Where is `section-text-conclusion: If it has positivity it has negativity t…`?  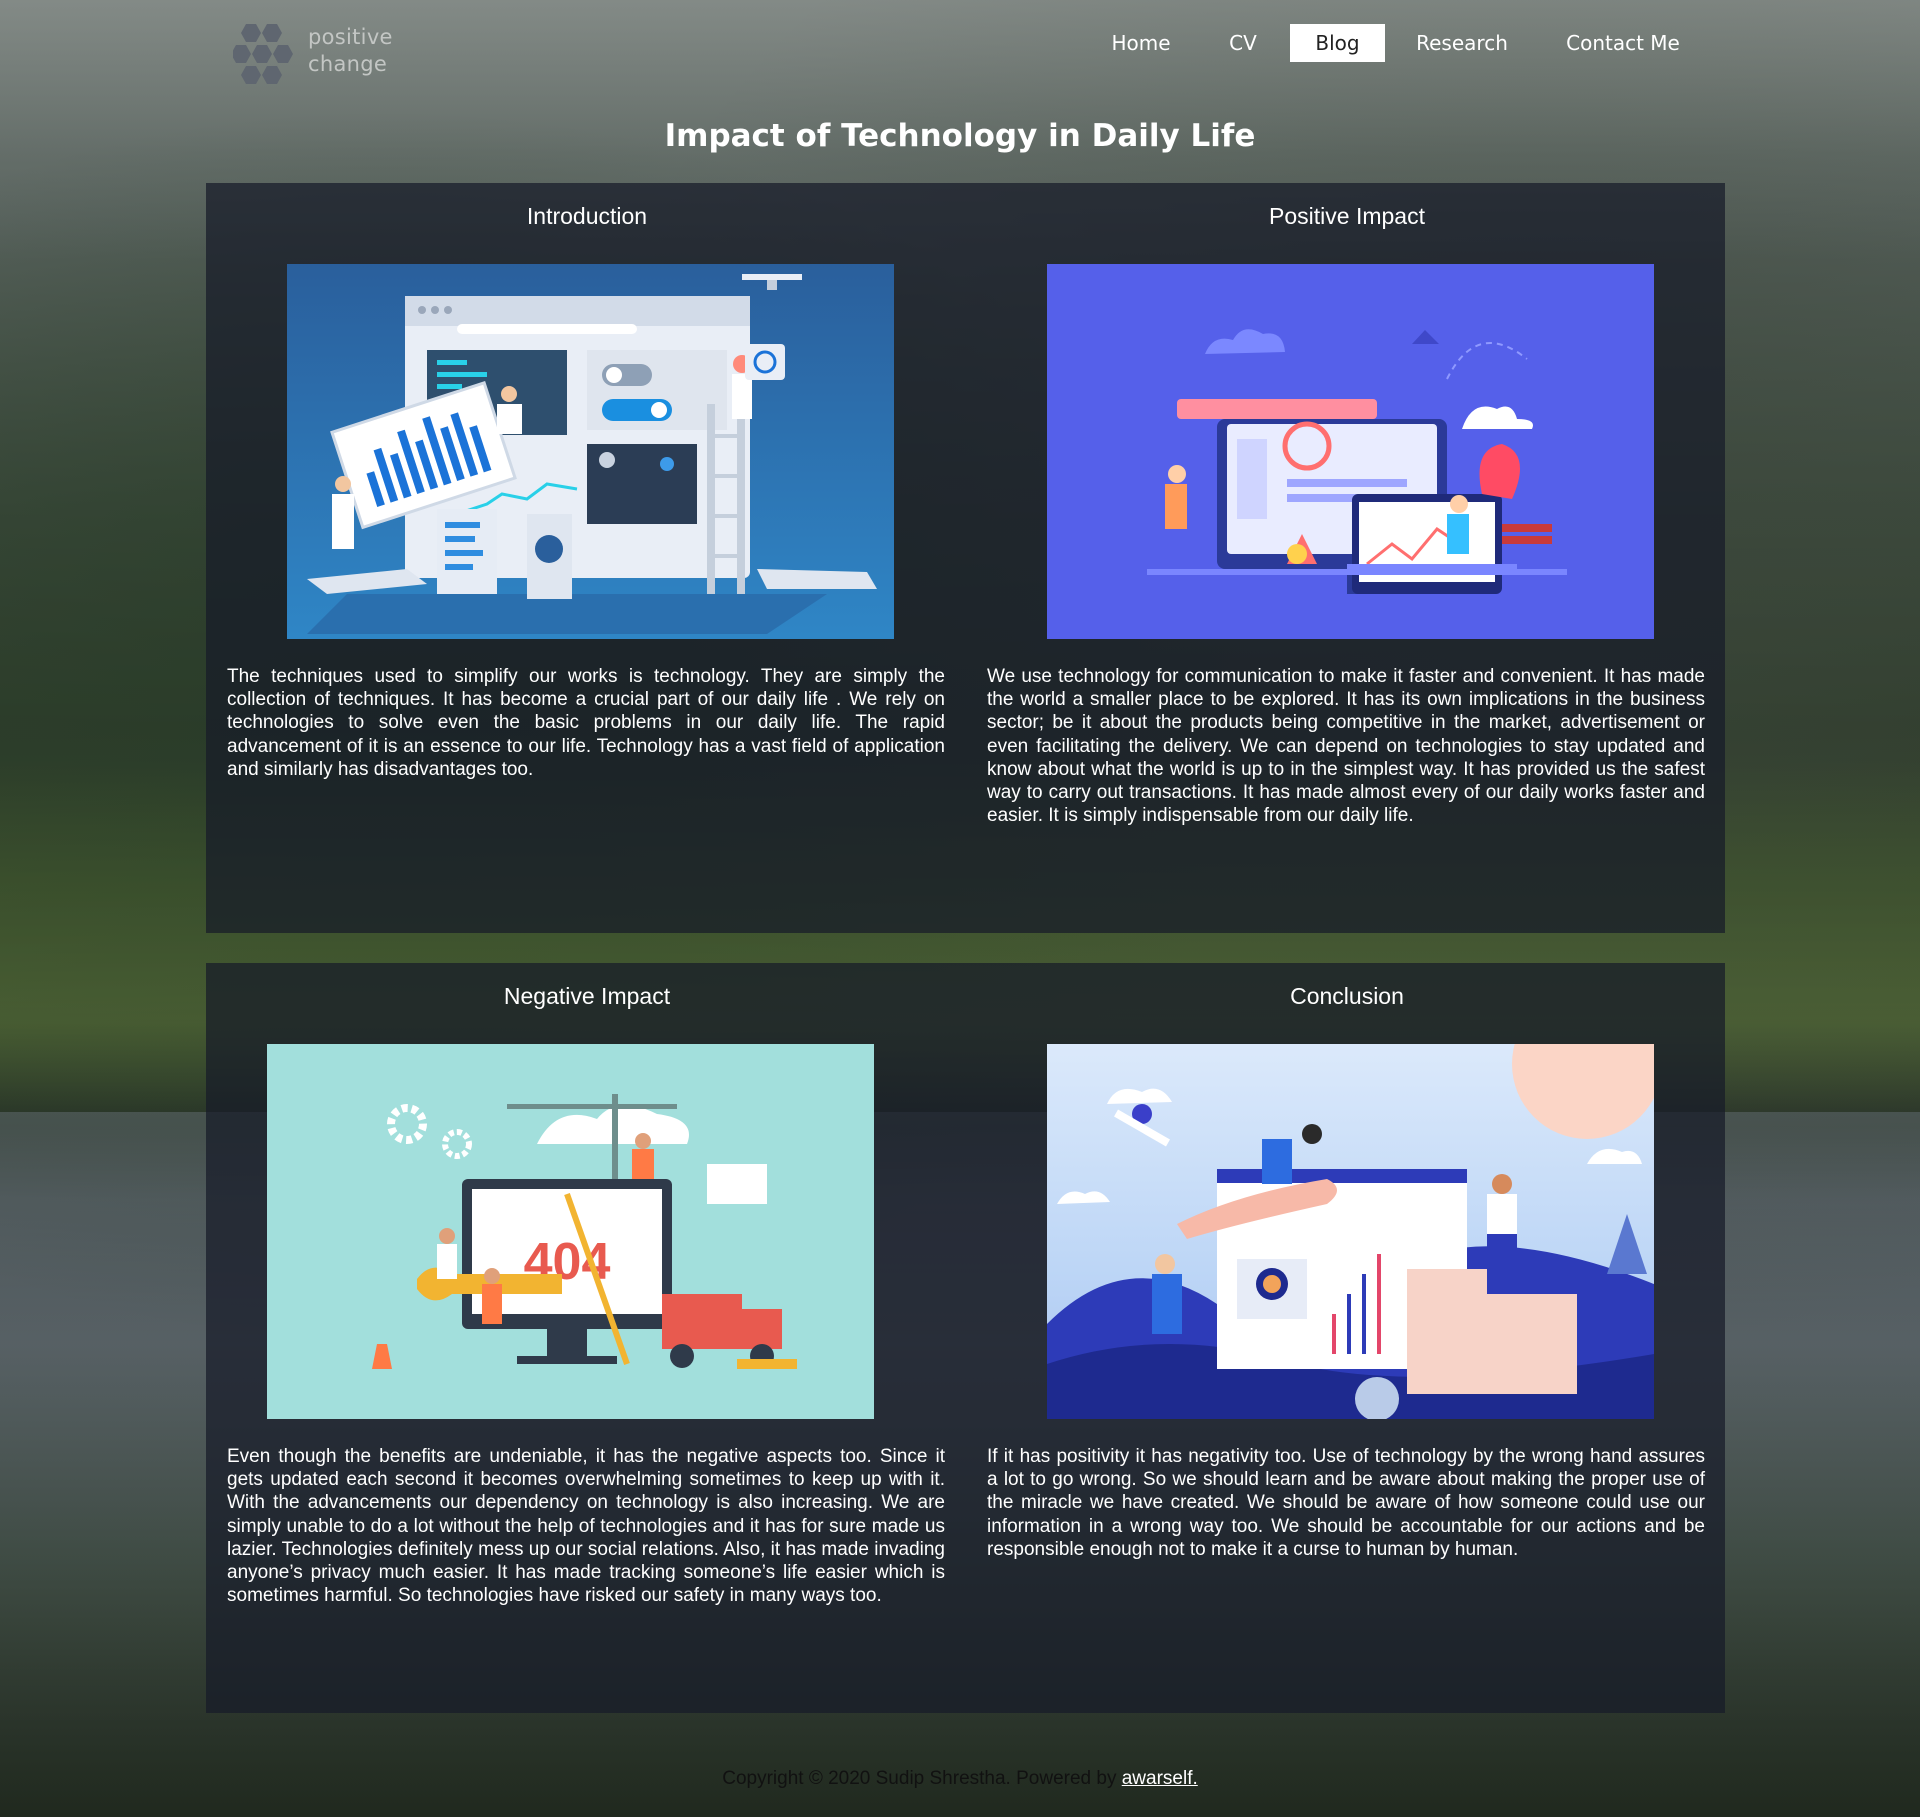
section-text-conclusion: If it has positivity it has negativity t… is located at coordinates (1346, 1503).